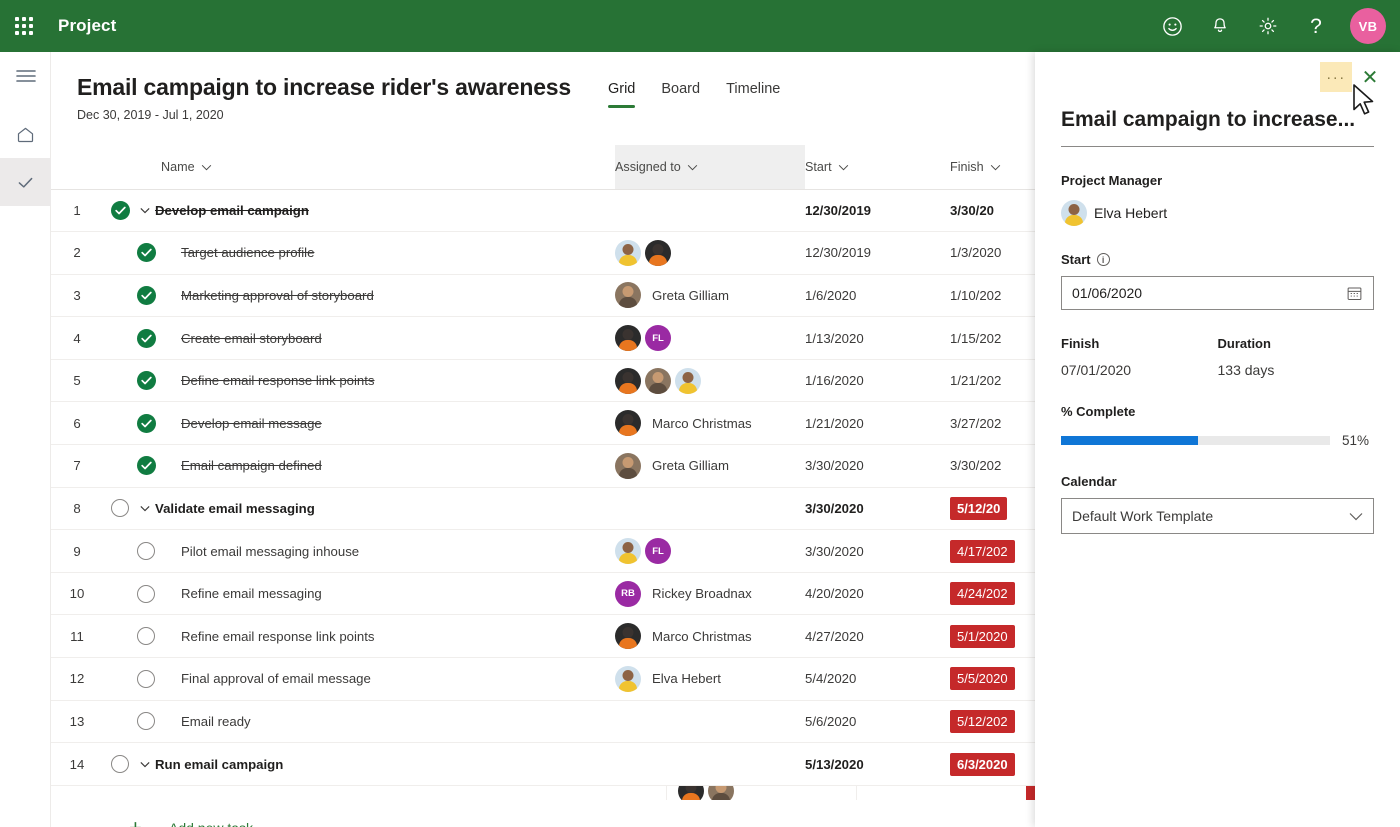 This screenshot has width=1400, height=827. I want to click on assigned-to-cell: Elva Hebert, so click(710, 679).